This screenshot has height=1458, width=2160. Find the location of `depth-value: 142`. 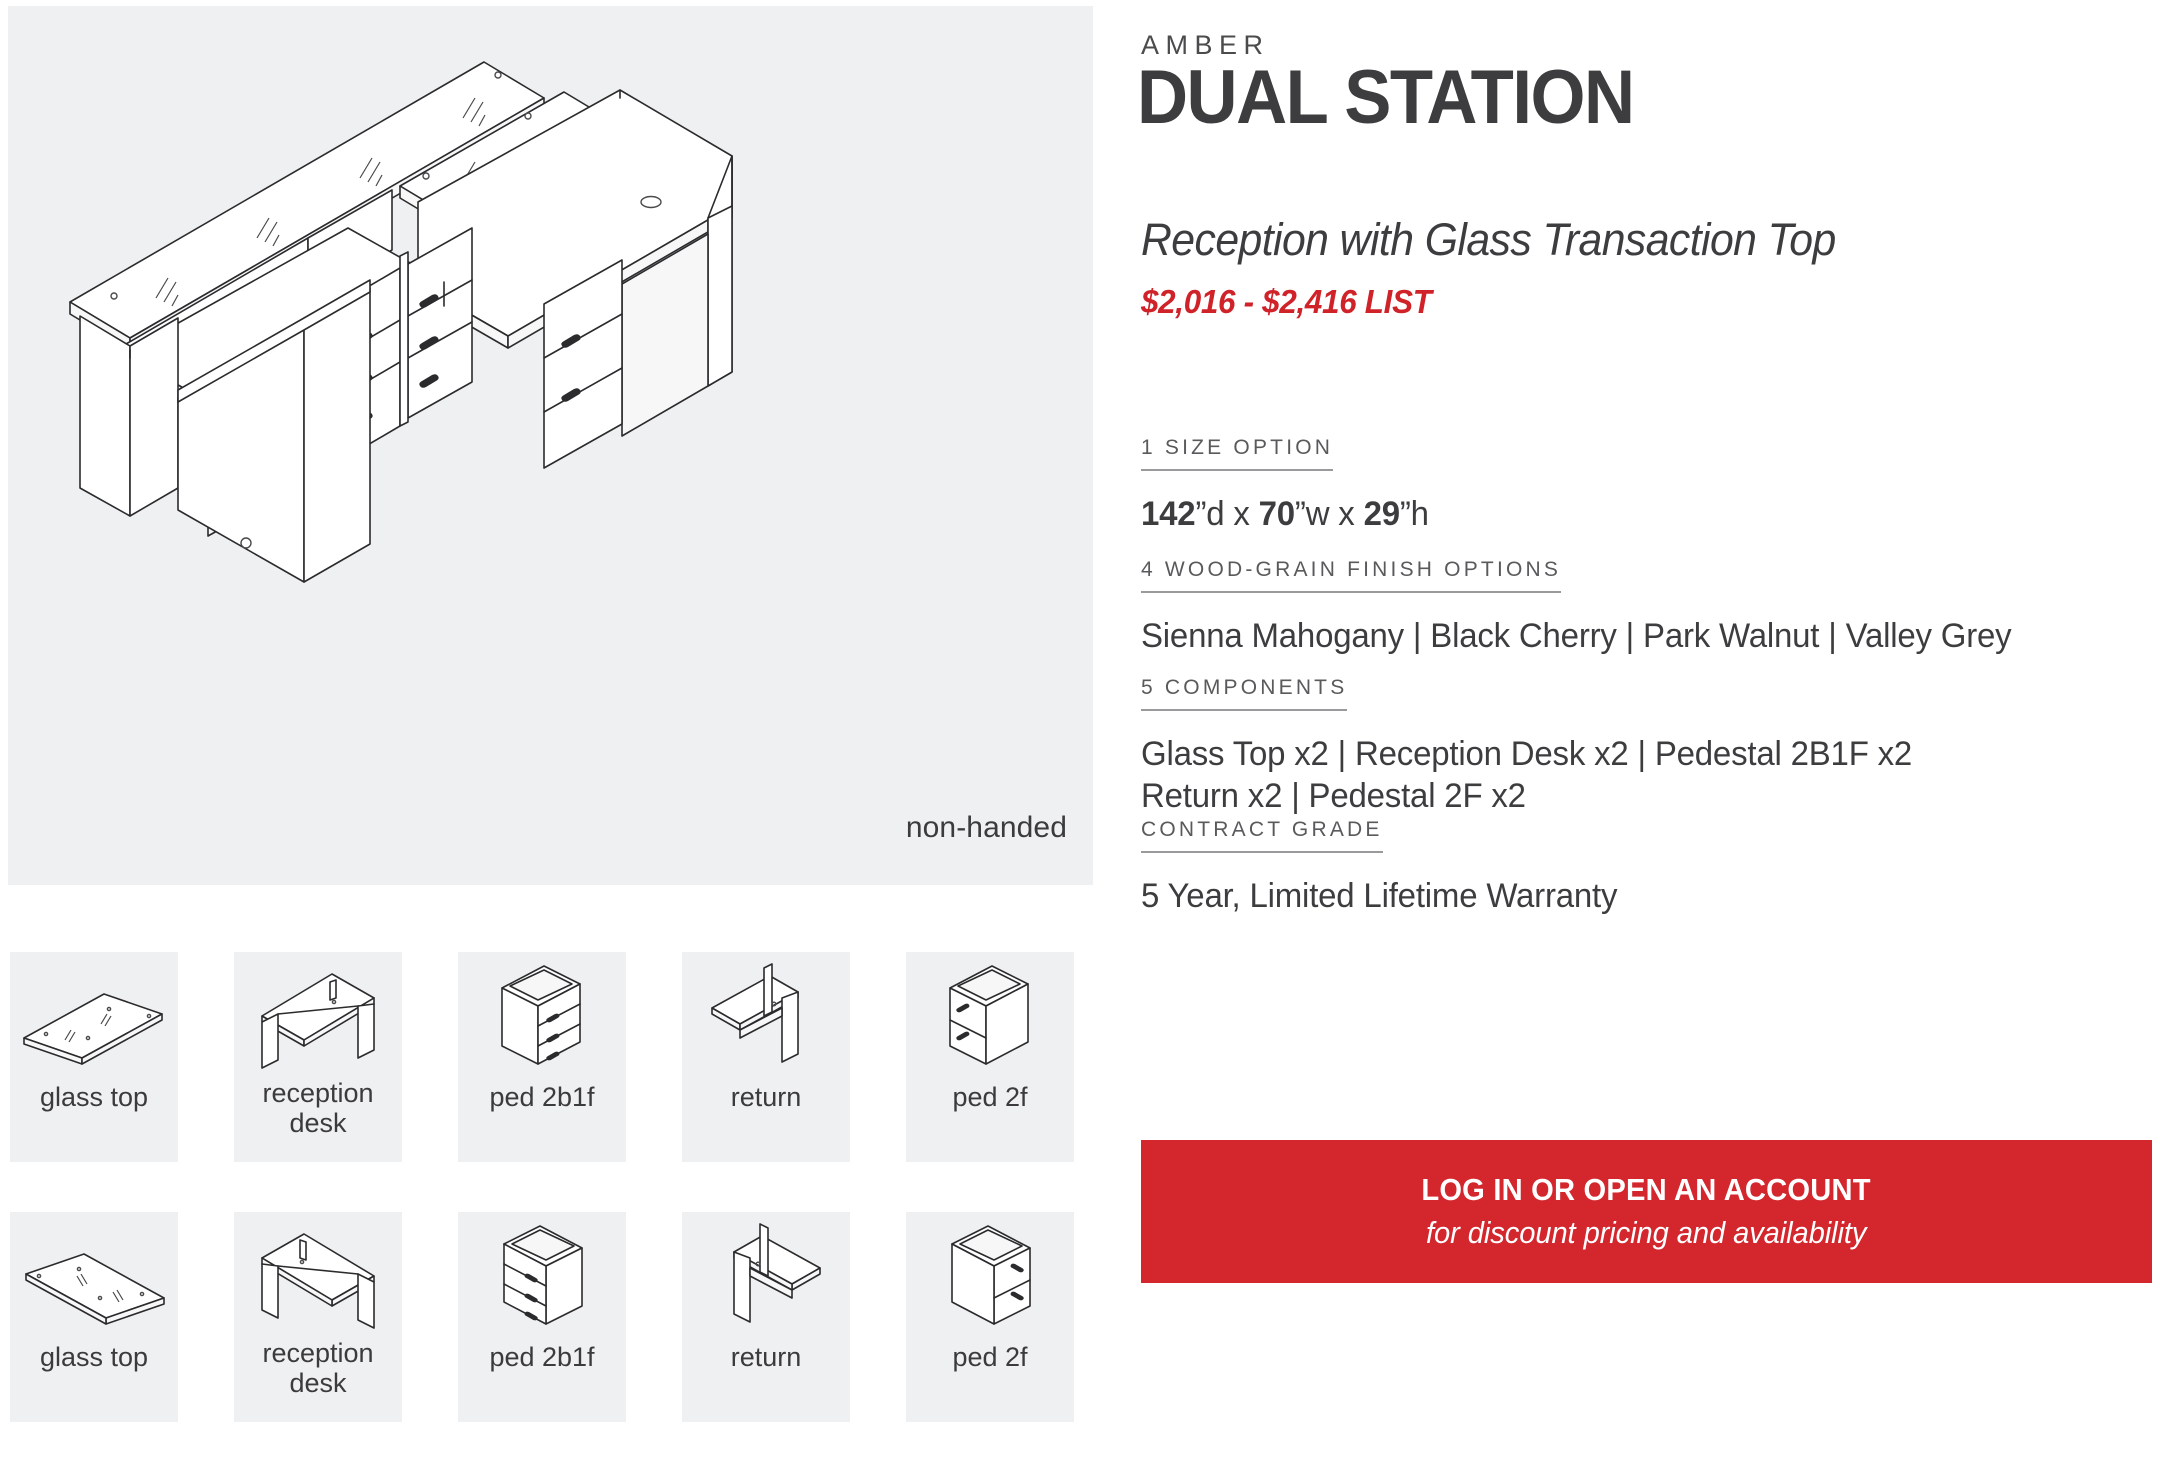

depth-value: 142 is located at coordinates (1168, 514).